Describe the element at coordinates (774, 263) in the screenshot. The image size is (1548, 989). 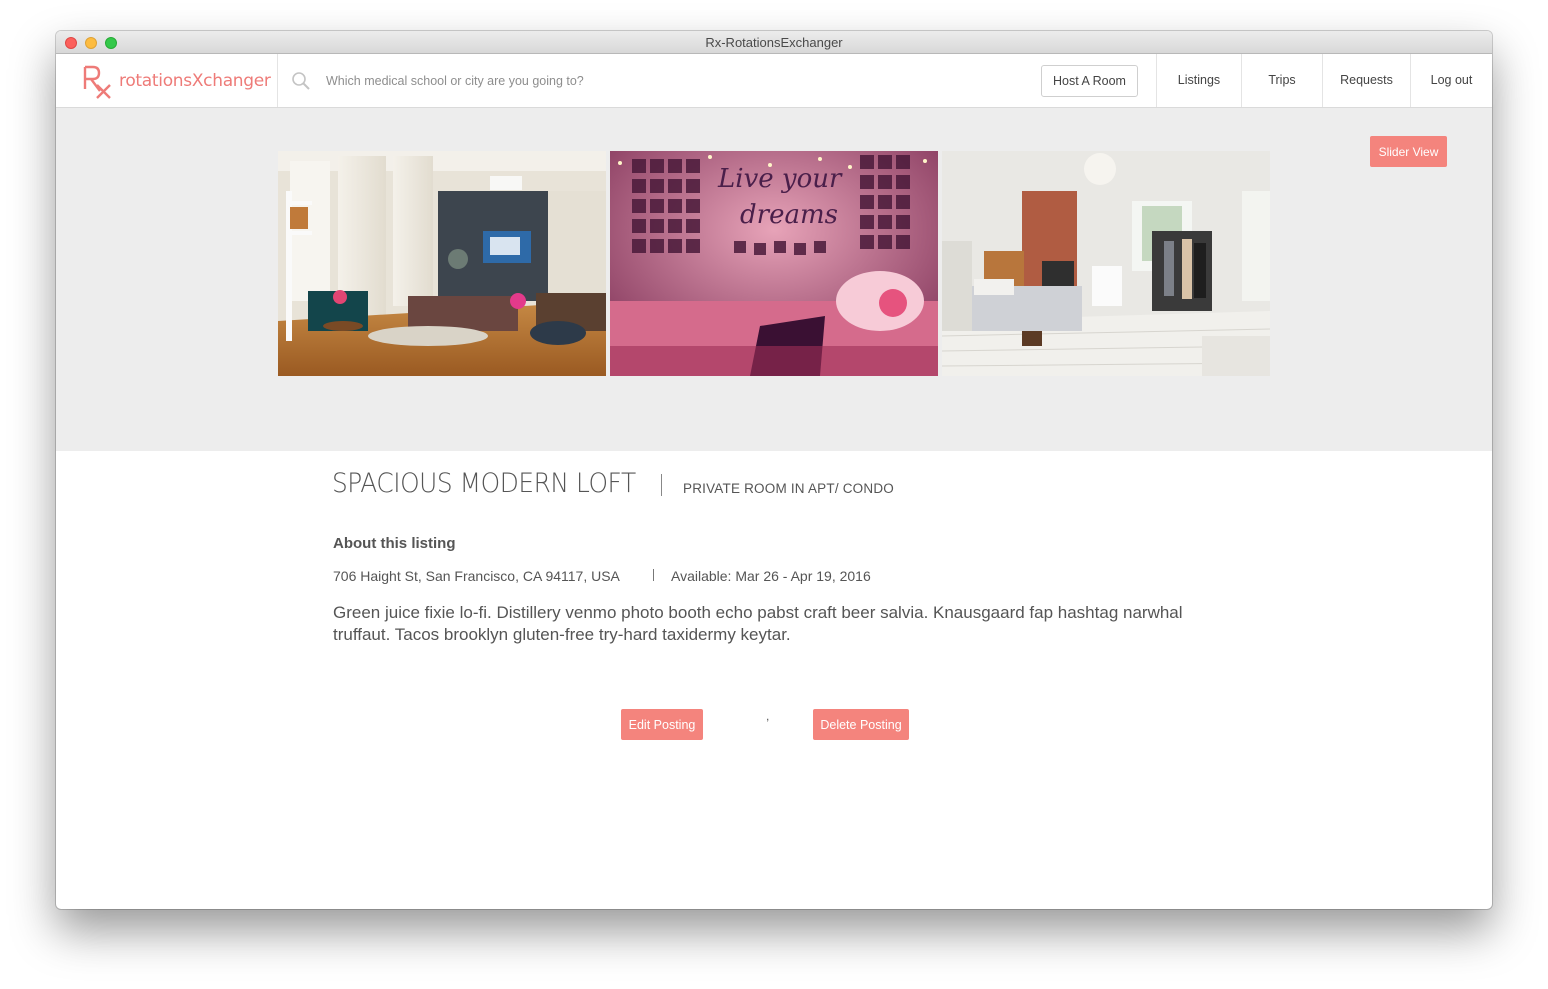
I see `listing-photo-2: Live your dreams` at that location.